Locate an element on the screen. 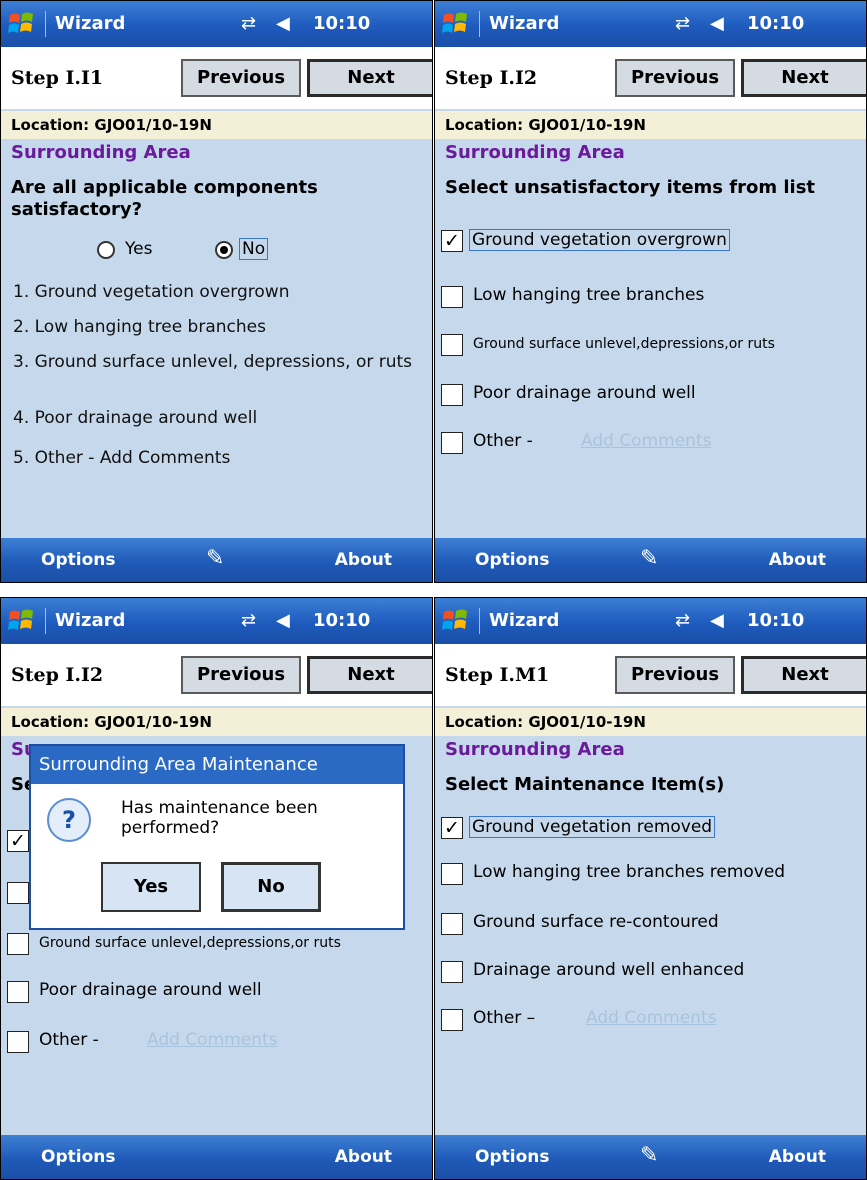 The width and height of the screenshot is (867, 1180). checkbox-row: Low hanging tree branches removed is located at coordinates (651, 875).